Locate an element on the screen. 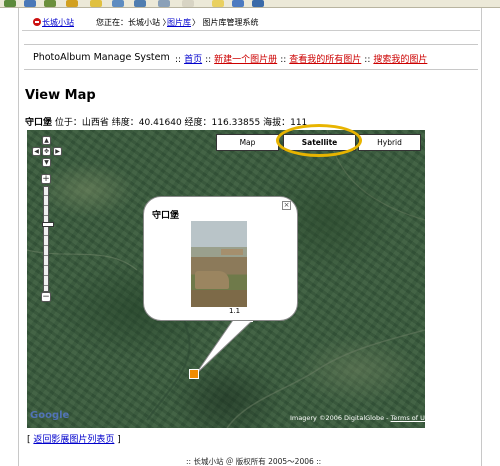  breadcrumb: 长城小站 您正在：长城小站 〉 图片库 〉 图片库管理系统 is located at coordinates (251, 22).